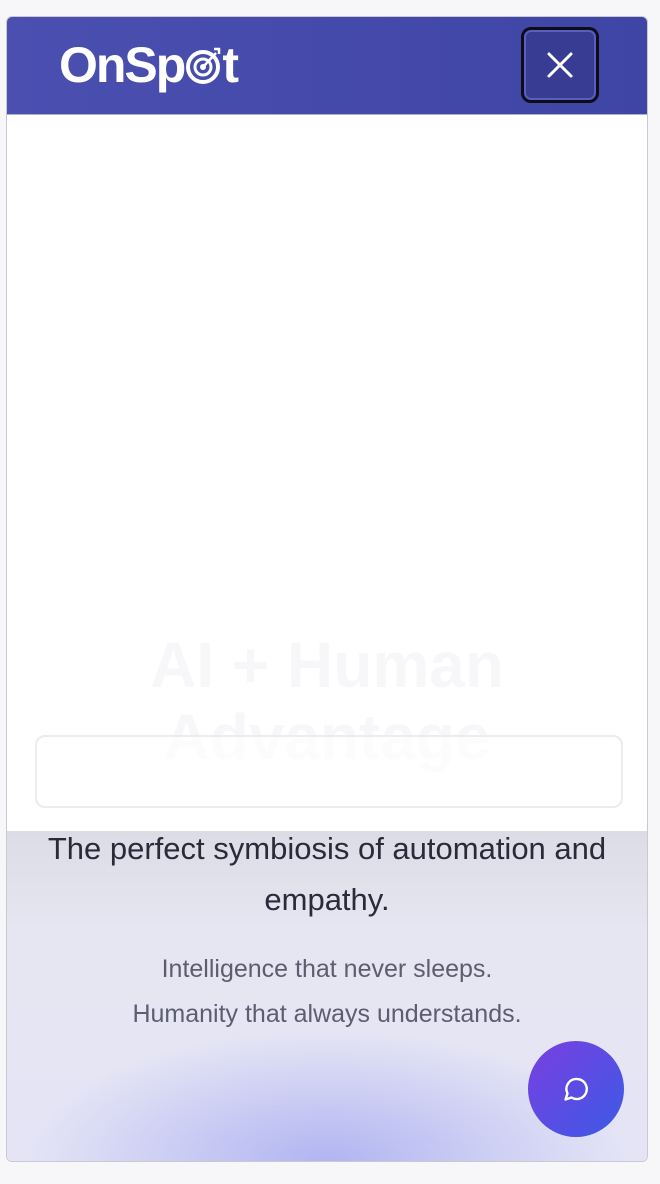 The width and height of the screenshot is (660, 1184). Describe the element at coordinates (327, 1014) in the screenshot. I see `subtitle-line2: Humanity that always understands.` at that location.